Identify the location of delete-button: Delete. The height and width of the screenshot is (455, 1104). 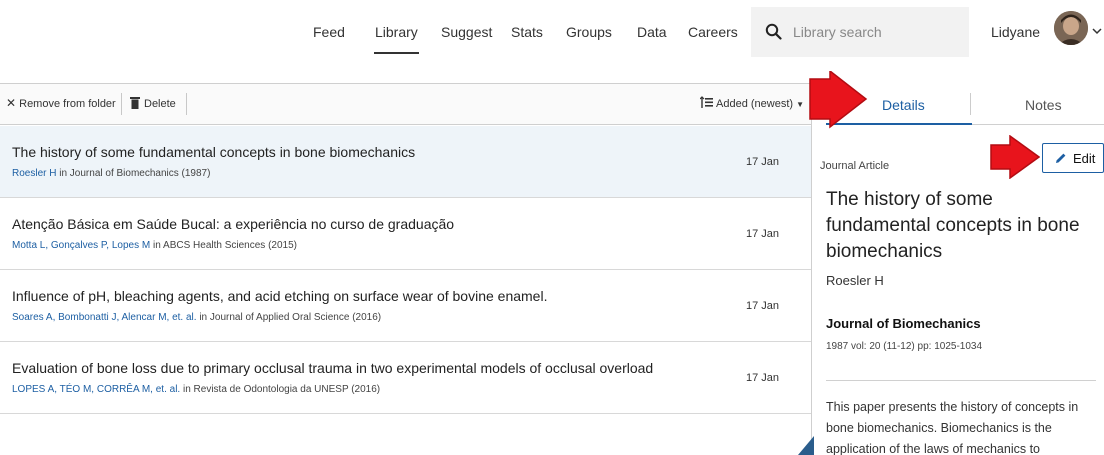
(153, 103).